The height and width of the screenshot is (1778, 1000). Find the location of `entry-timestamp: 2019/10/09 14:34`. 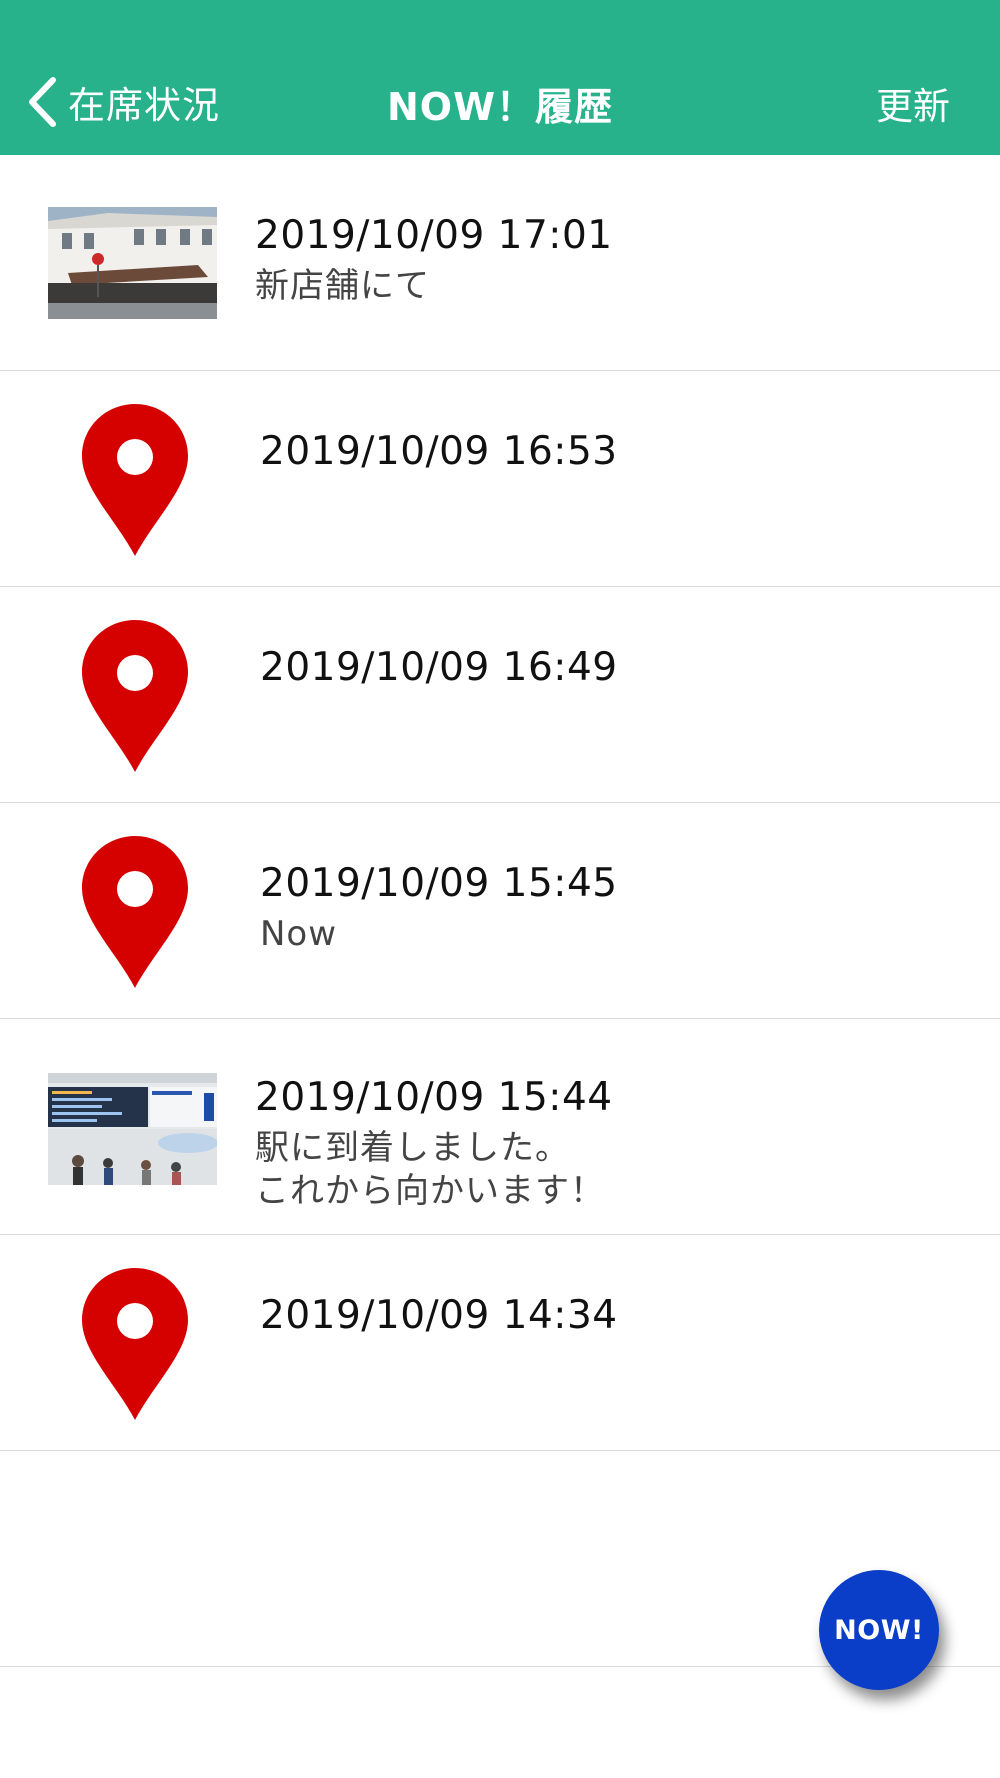

entry-timestamp: 2019/10/09 14:34 is located at coordinates (439, 1315).